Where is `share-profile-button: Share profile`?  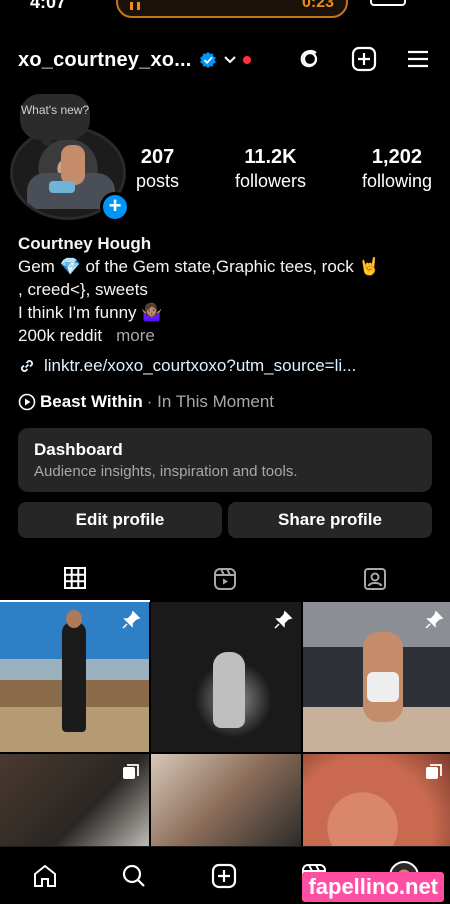
share-profile-button: Share profile is located at coordinates (330, 520).